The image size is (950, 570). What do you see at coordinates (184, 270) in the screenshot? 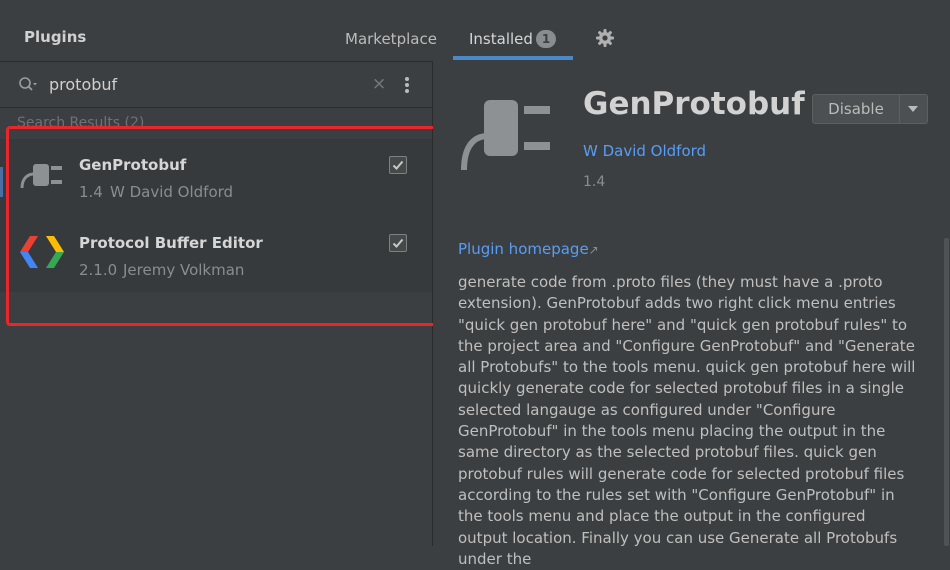
I see `plugin-author: Jeremy Volkman` at bounding box center [184, 270].